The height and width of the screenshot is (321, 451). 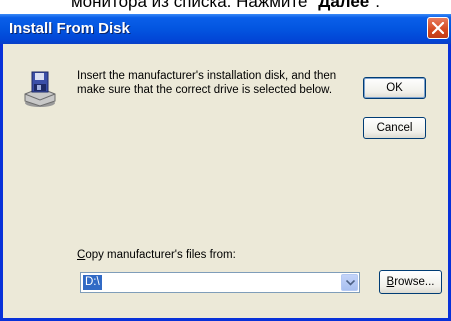 What do you see at coordinates (40, 89) in the screenshot?
I see `floppy-disk-drive-icon` at bounding box center [40, 89].